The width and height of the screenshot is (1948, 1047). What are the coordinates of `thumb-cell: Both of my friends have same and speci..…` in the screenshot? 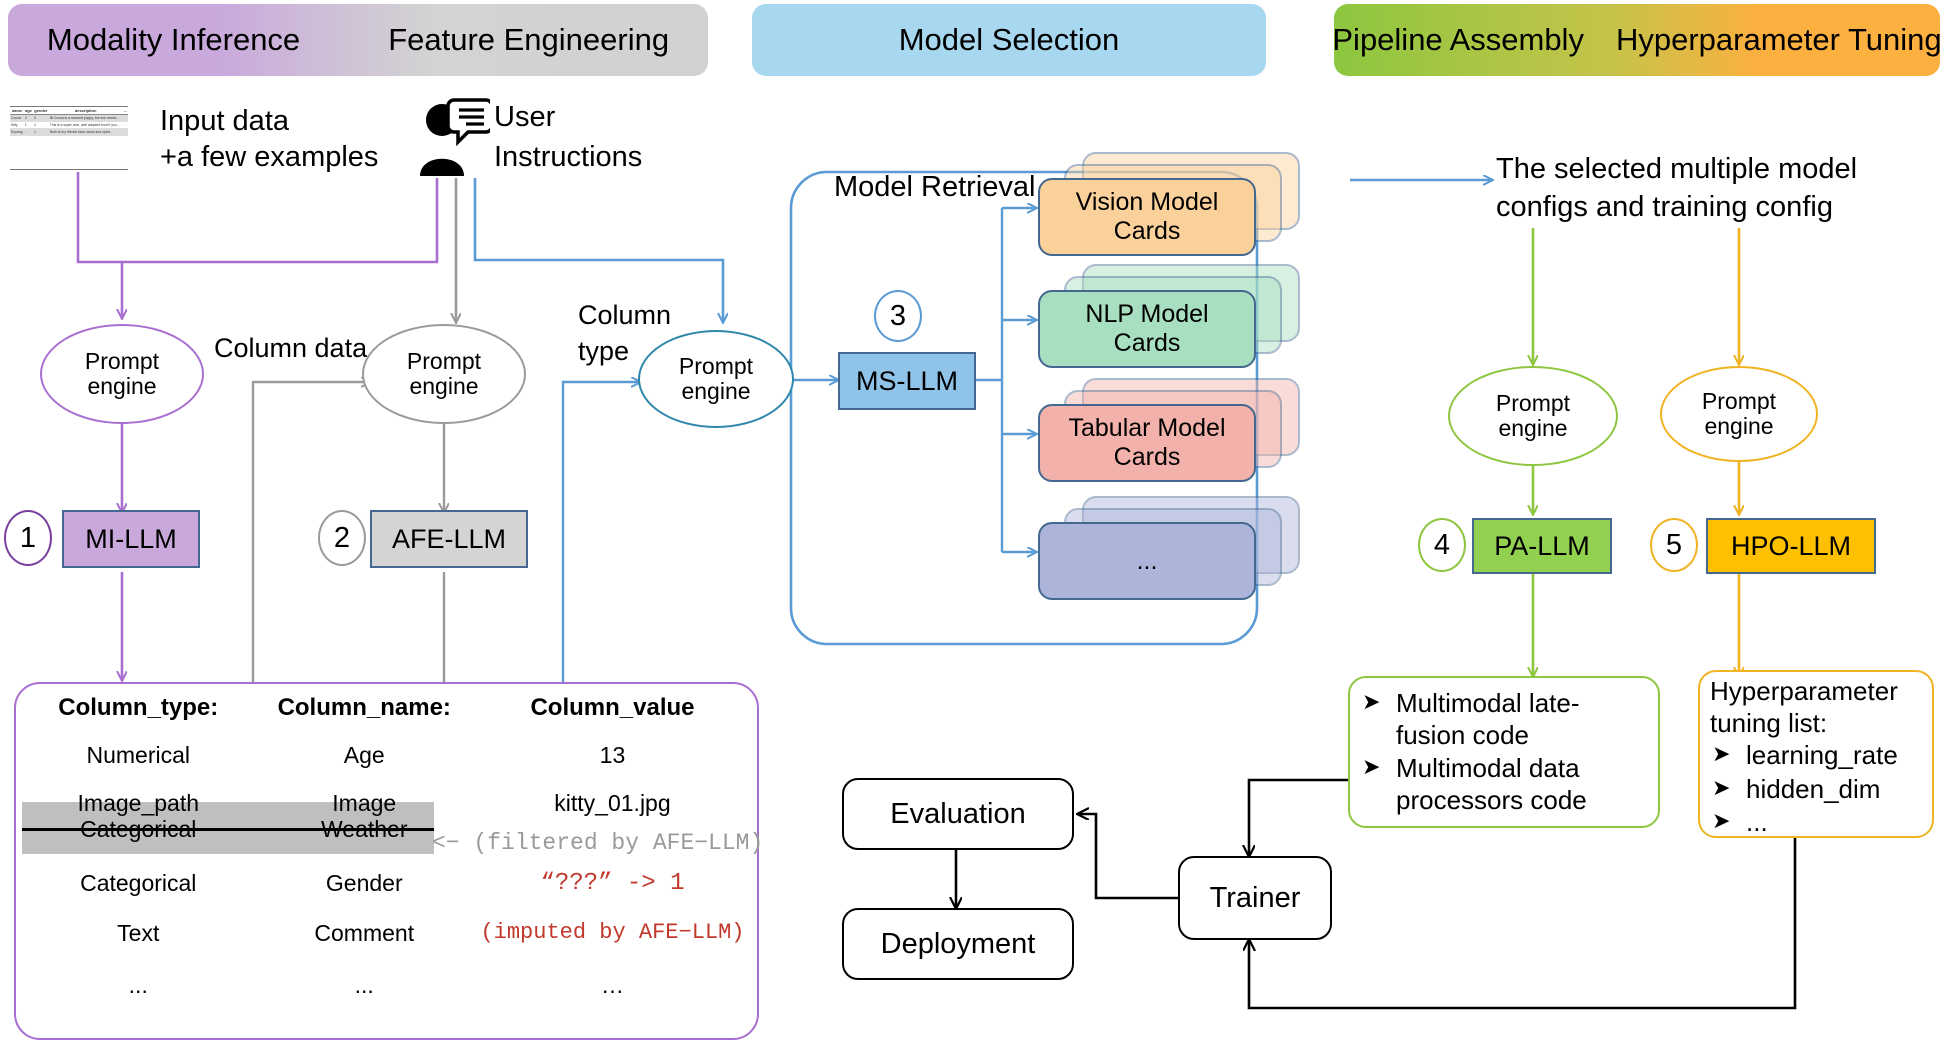 It's located at (85, 132).